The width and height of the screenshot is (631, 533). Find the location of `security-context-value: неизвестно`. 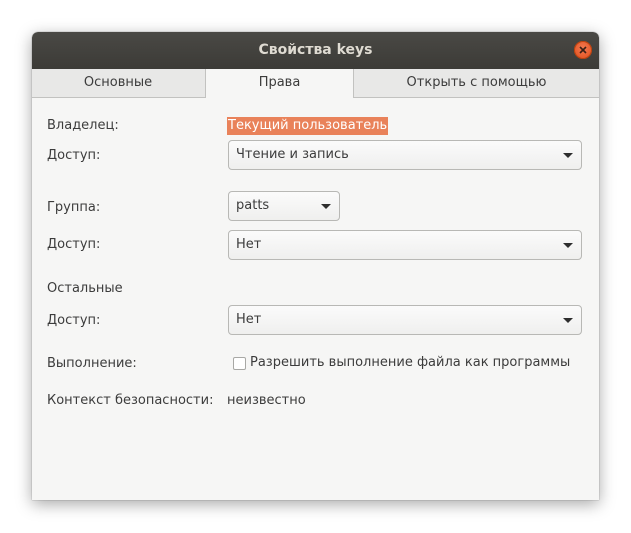

security-context-value: неизвестно is located at coordinates (266, 400).